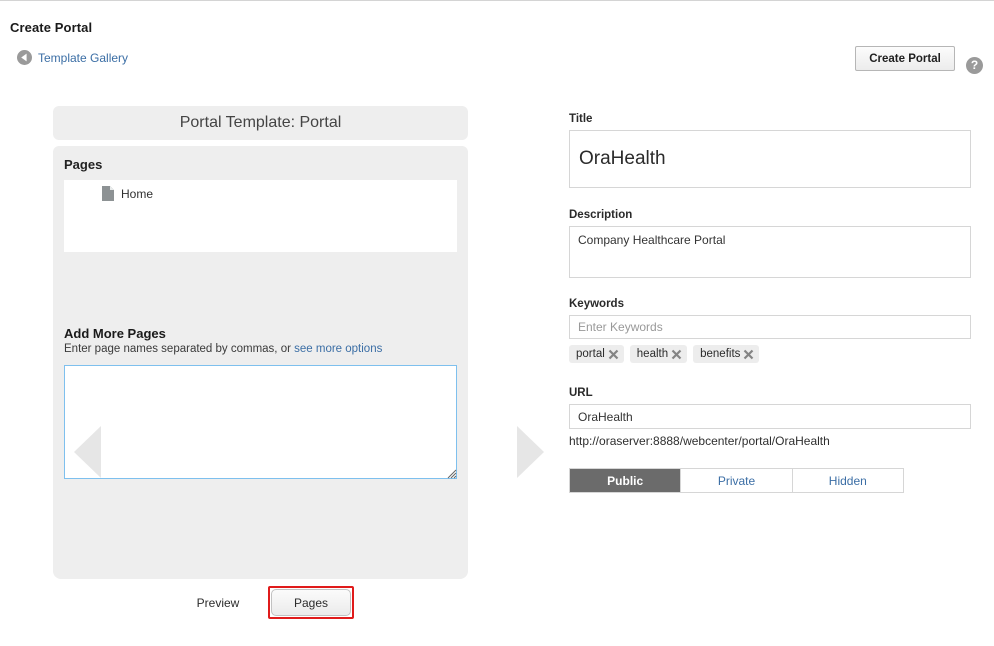  Describe the element at coordinates (590, 354) in the screenshot. I see `keyword-tag-label: portal` at that location.